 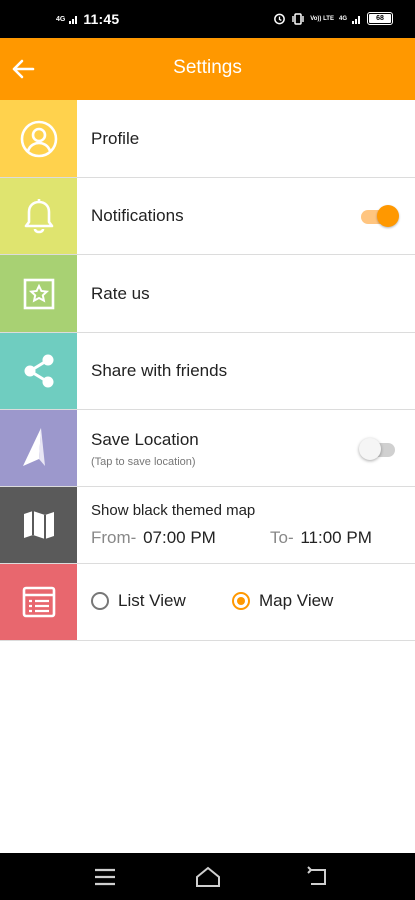 I want to click on from-time: 07:00 PM, so click(x=179, y=537).